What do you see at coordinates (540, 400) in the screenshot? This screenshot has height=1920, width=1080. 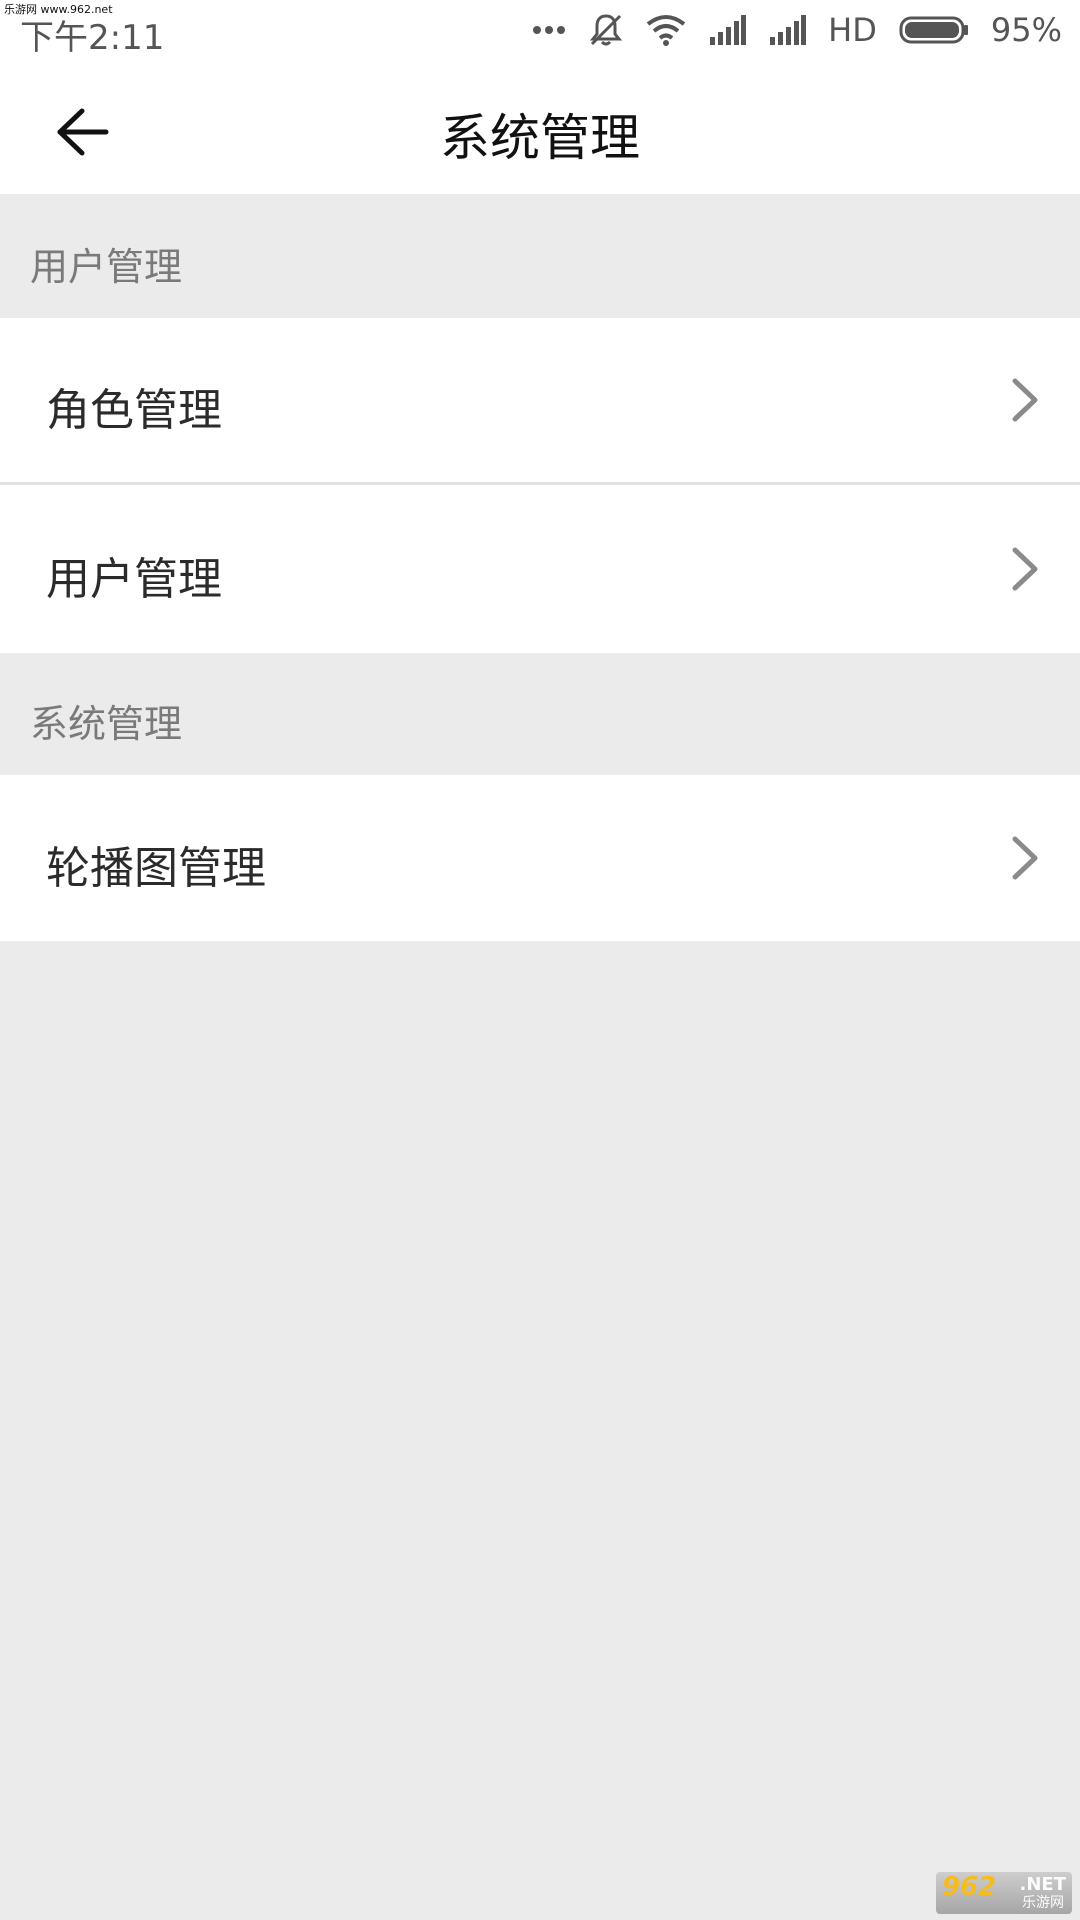 I see `list-item-role-management: 角色管理` at bounding box center [540, 400].